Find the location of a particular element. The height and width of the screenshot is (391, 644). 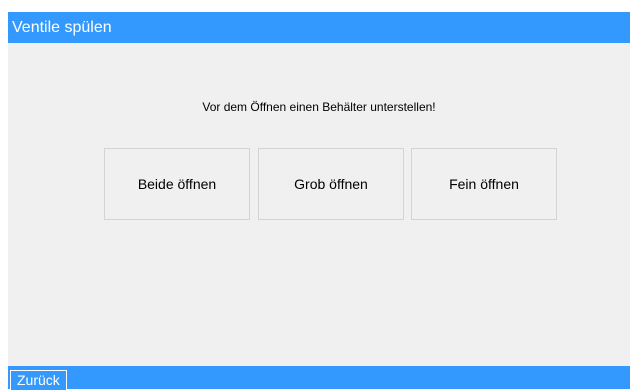

back-button: Zurück is located at coordinates (38, 380).